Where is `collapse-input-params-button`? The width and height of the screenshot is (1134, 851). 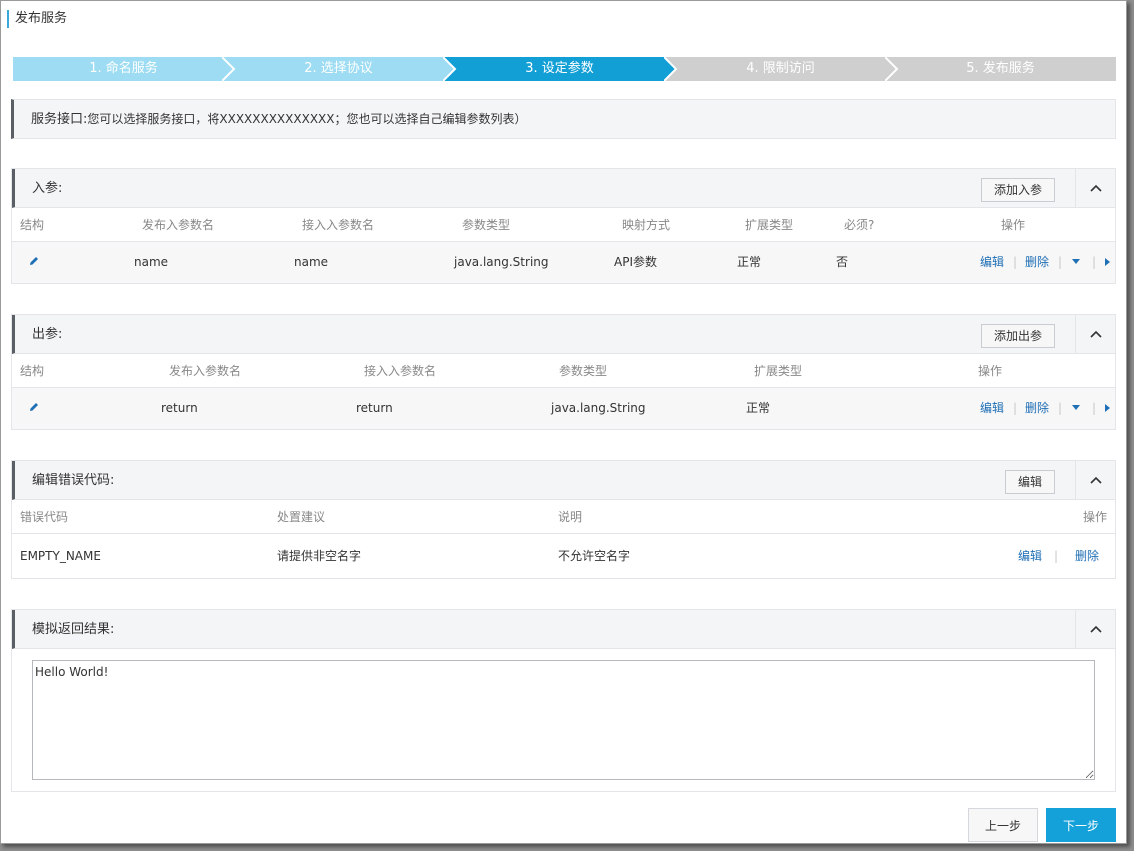
collapse-input-params-button is located at coordinates (1095, 188).